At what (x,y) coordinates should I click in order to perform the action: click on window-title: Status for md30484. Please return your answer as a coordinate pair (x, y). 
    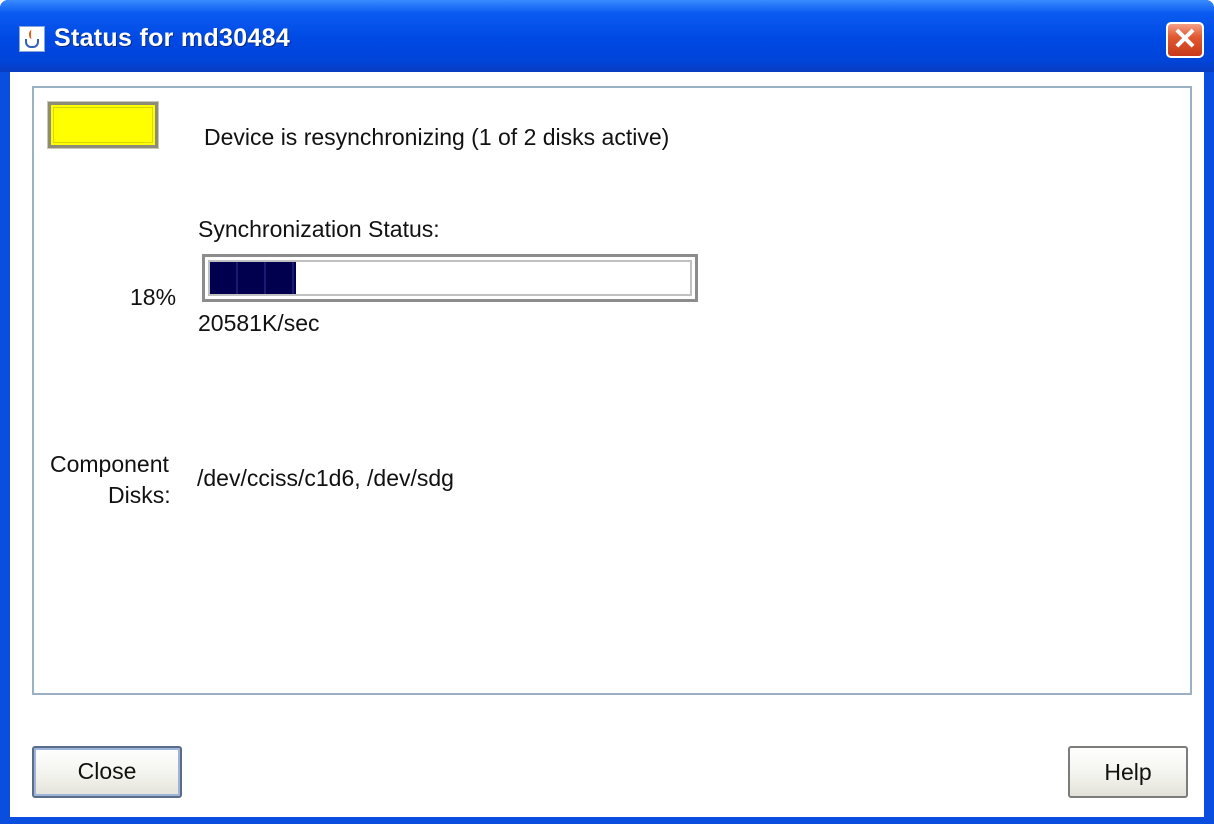
    Looking at the image, I should click on (172, 38).